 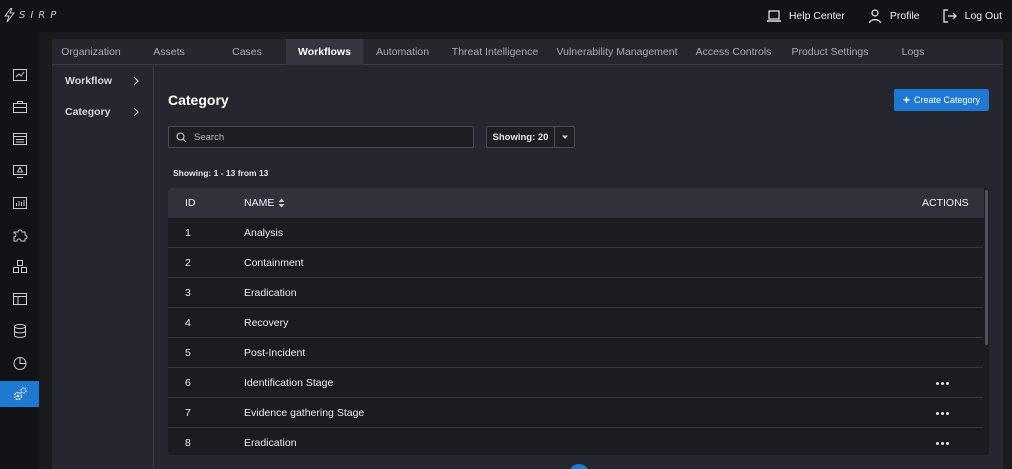 I want to click on tab-threat-intelligence: Threat Intelligence, so click(x=495, y=52).